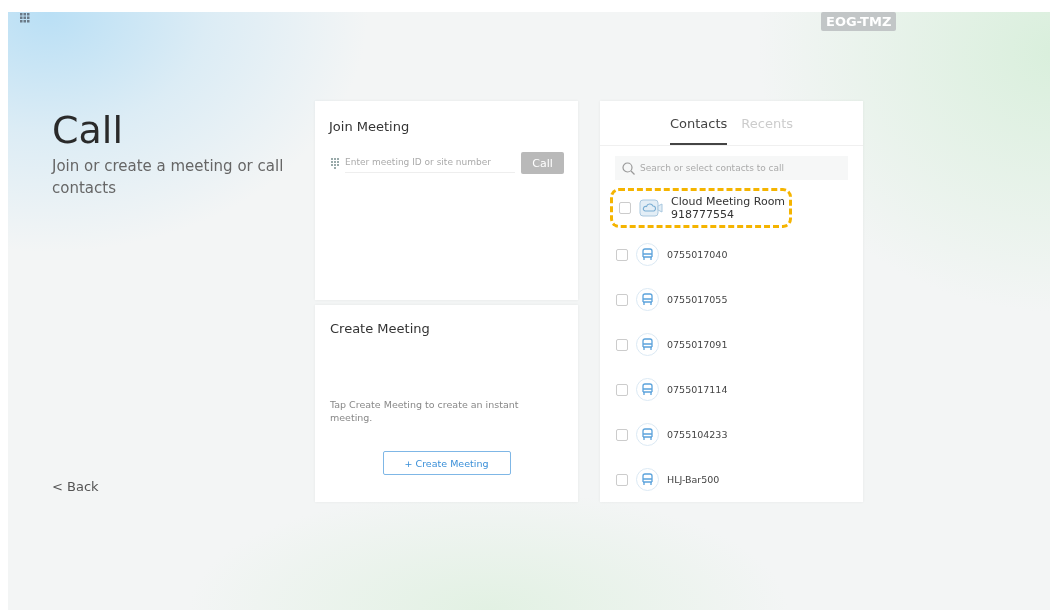 The image size is (1050, 610). I want to click on contact-name: Cloud Meeting Room, so click(728, 201).